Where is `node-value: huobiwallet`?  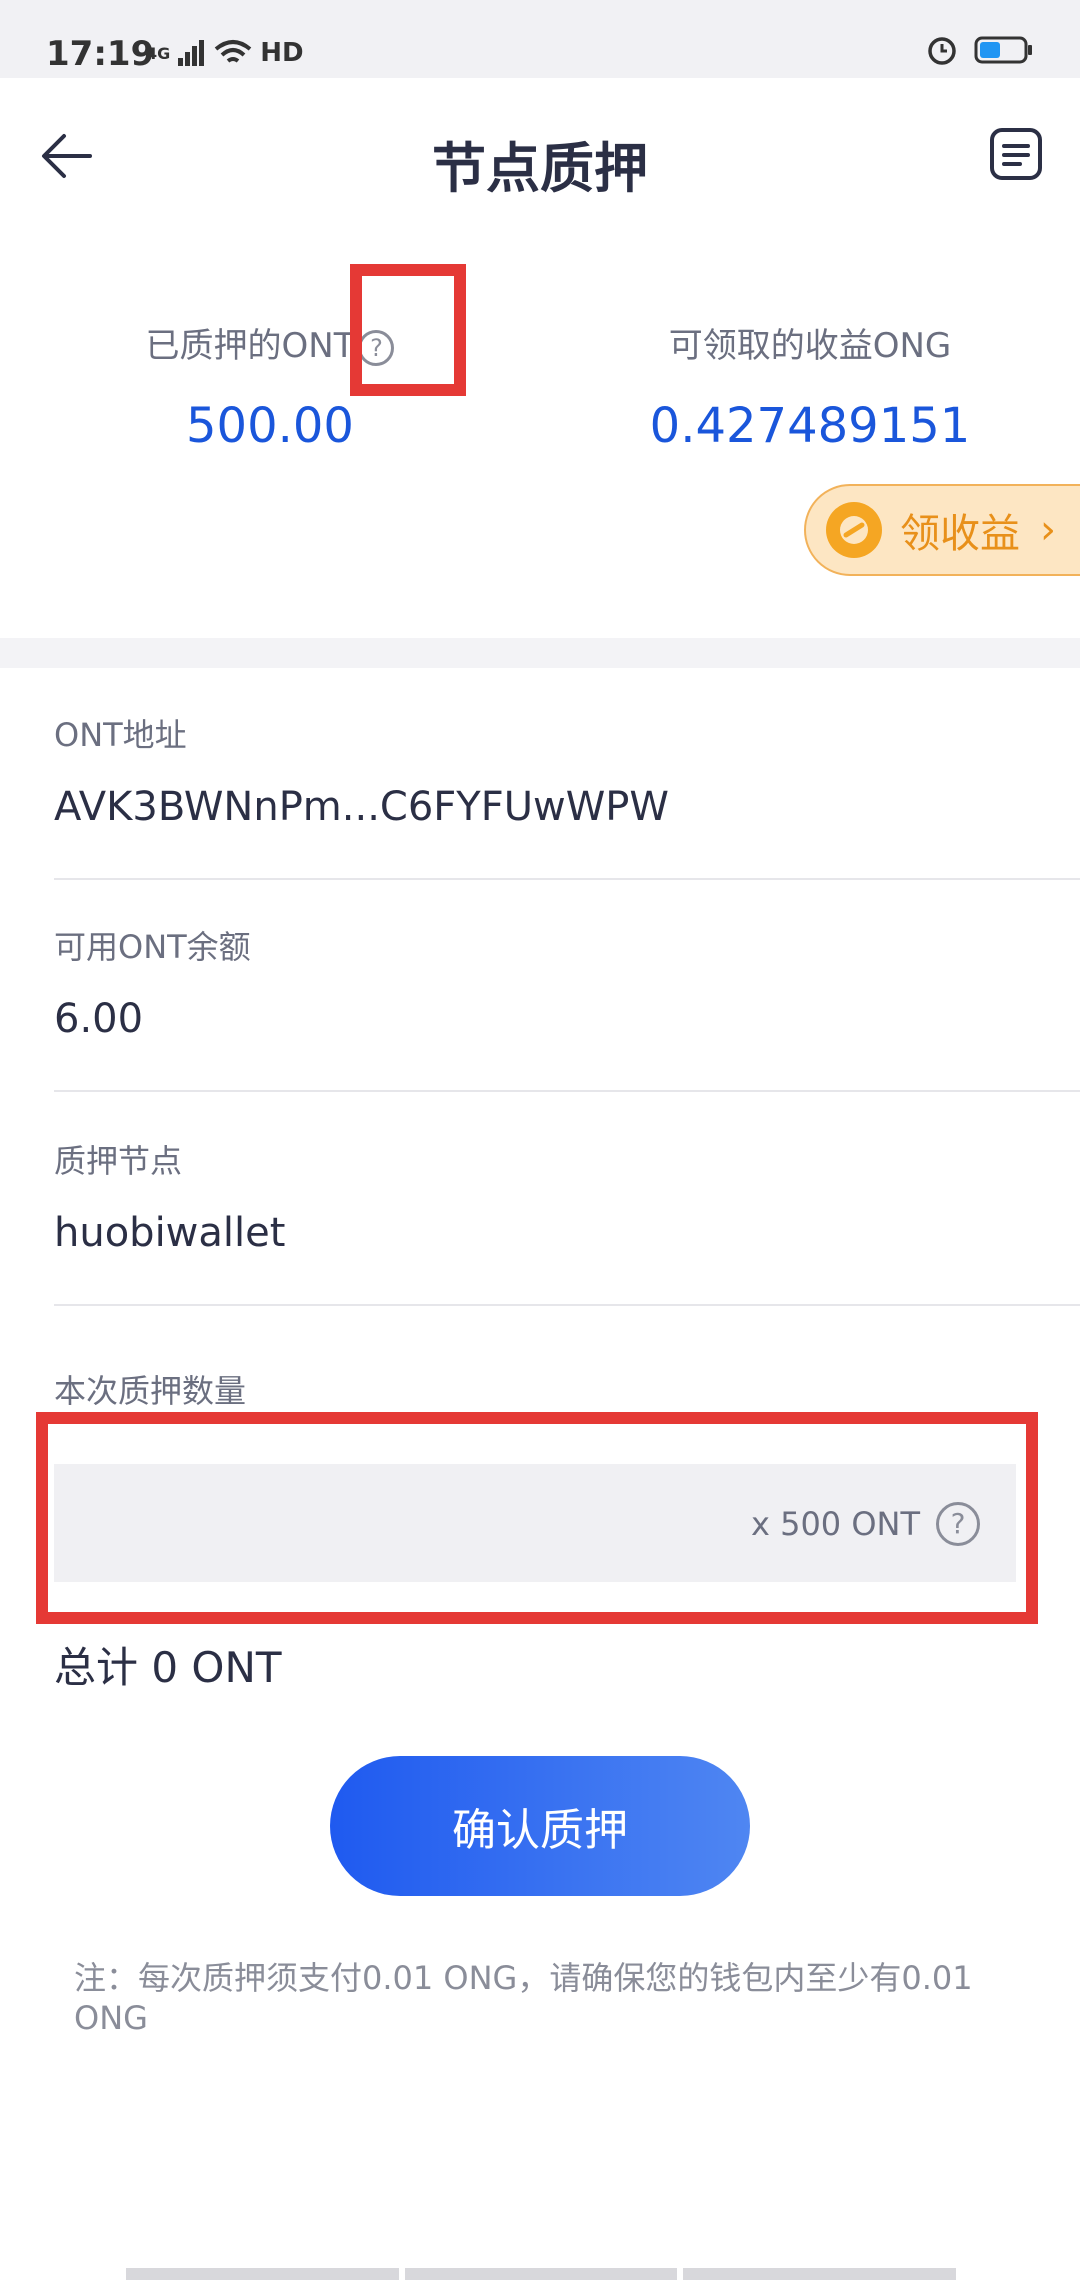 node-value: huobiwallet is located at coordinates (170, 1233).